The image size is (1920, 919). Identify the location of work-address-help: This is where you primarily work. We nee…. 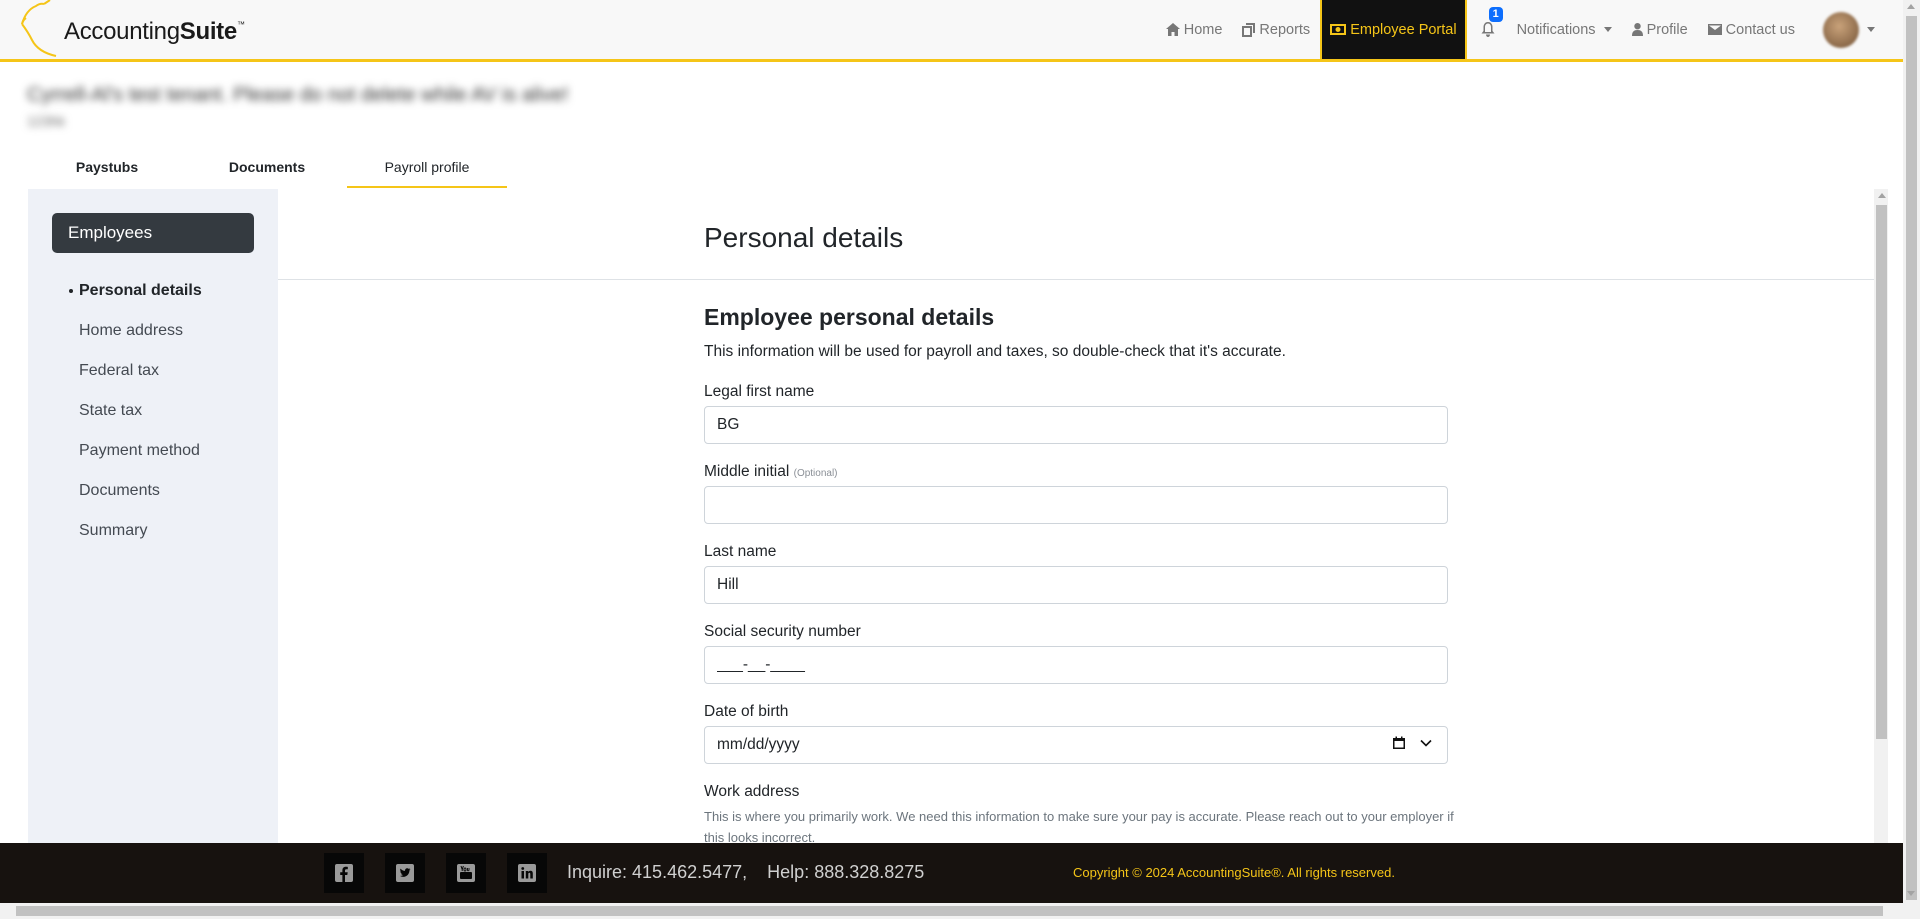
(1079, 827).